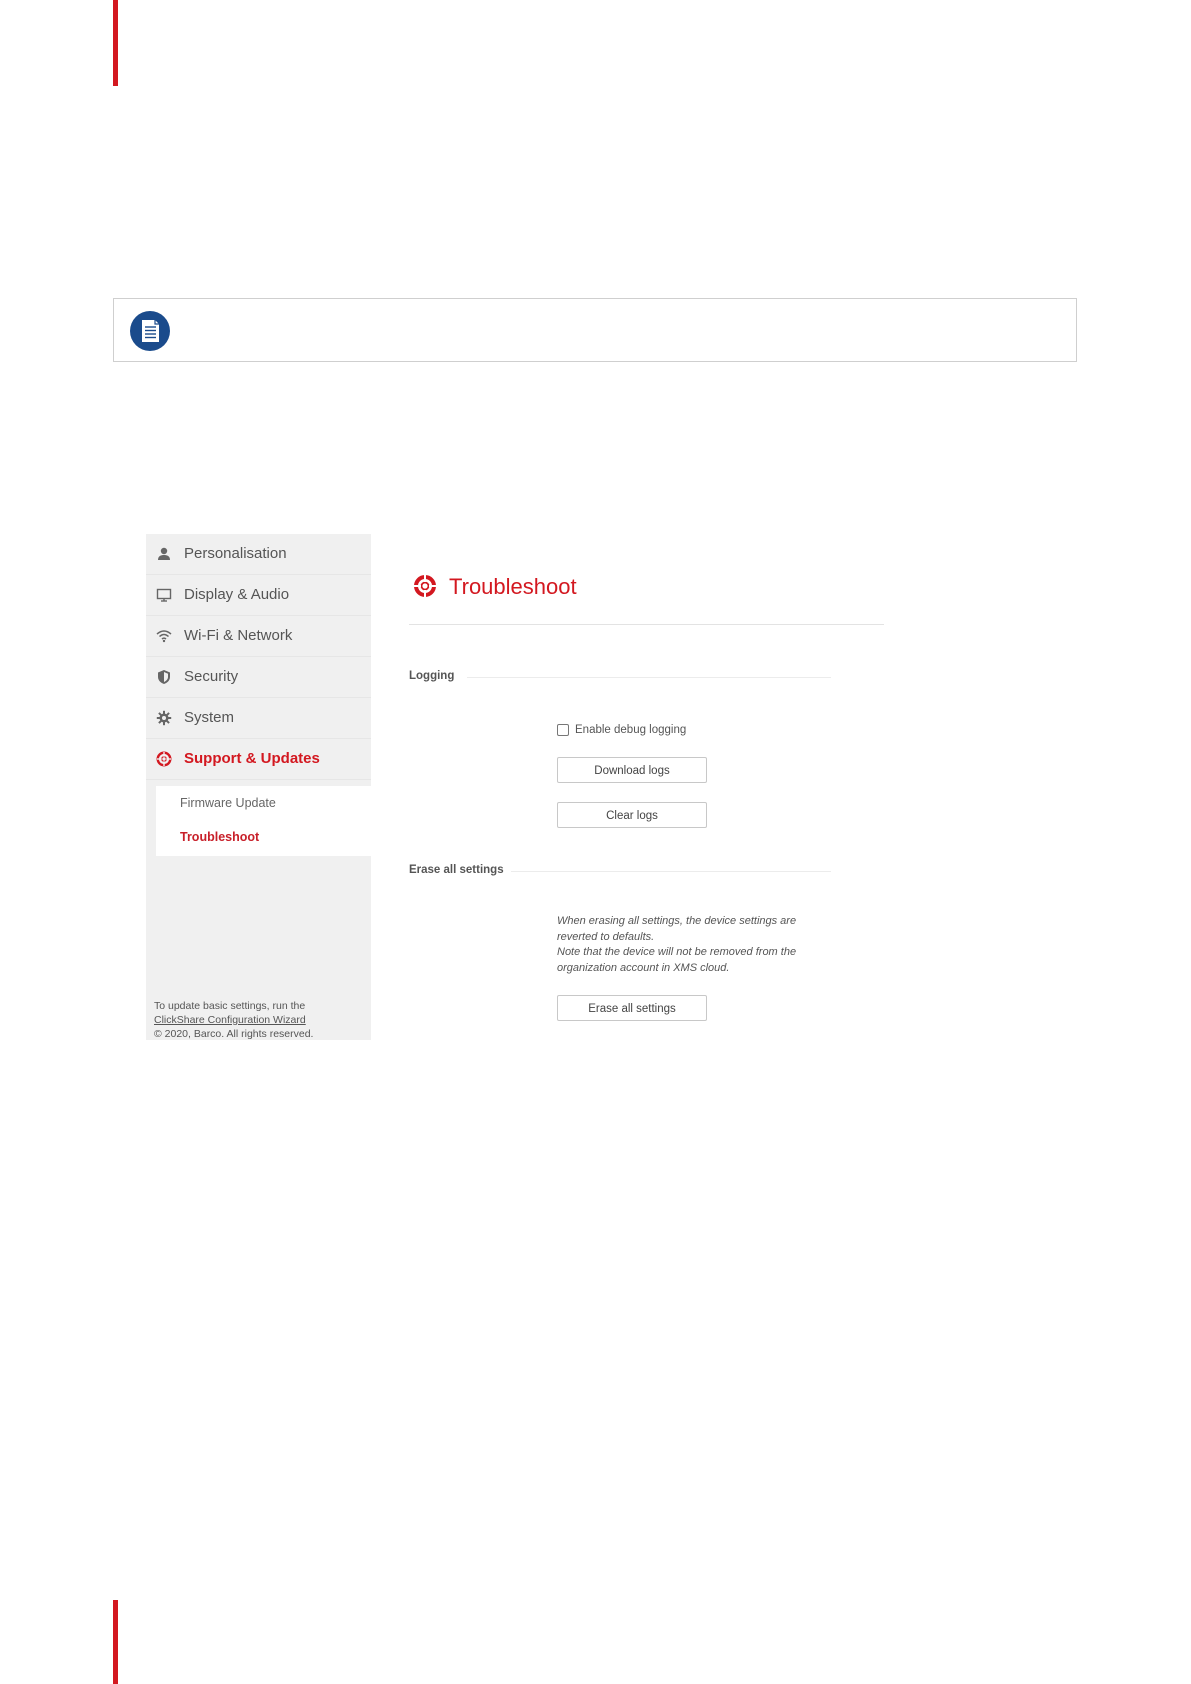  What do you see at coordinates (632, 815) in the screenshot?
I see `clear-logs-button: Clear logs` at bounding box center [632, 815].